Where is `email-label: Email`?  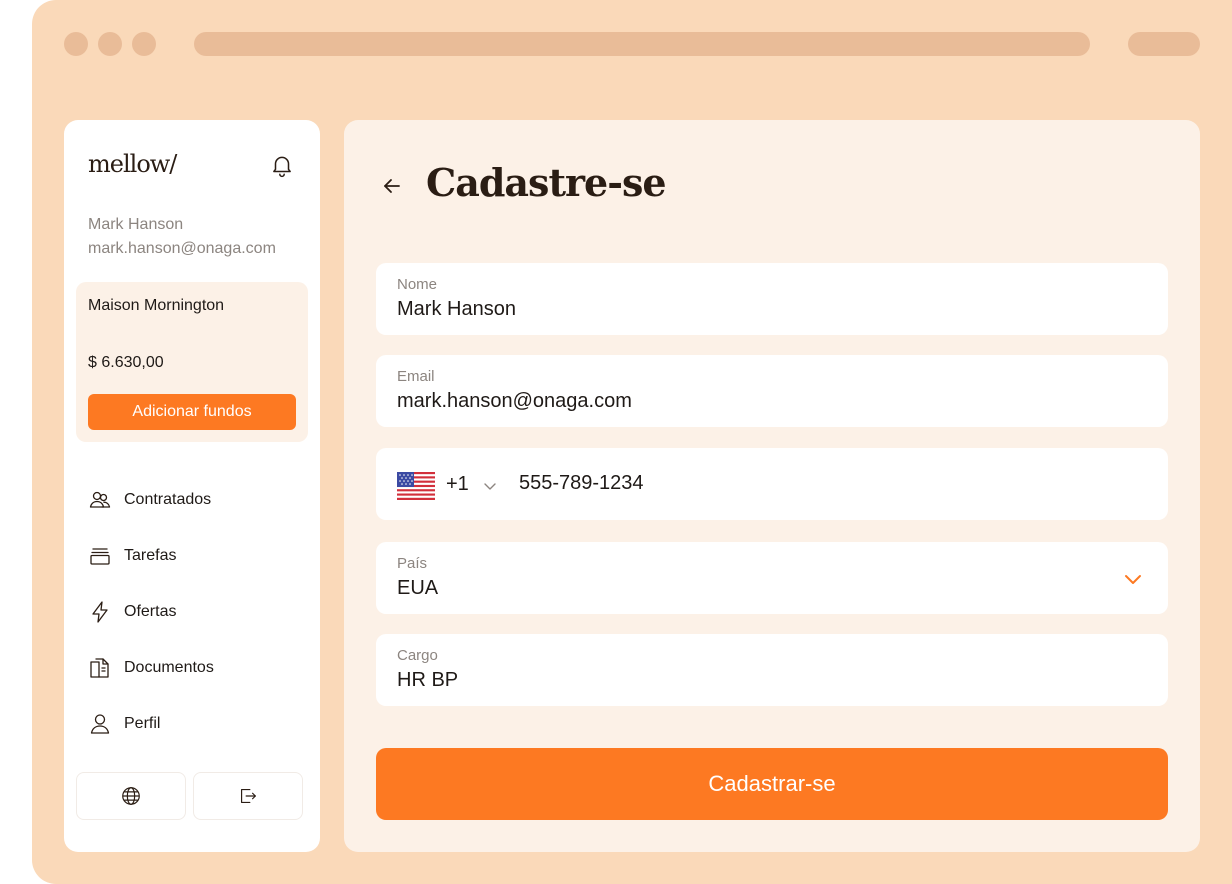
email-label: Email is located at coordinates (416, 376).